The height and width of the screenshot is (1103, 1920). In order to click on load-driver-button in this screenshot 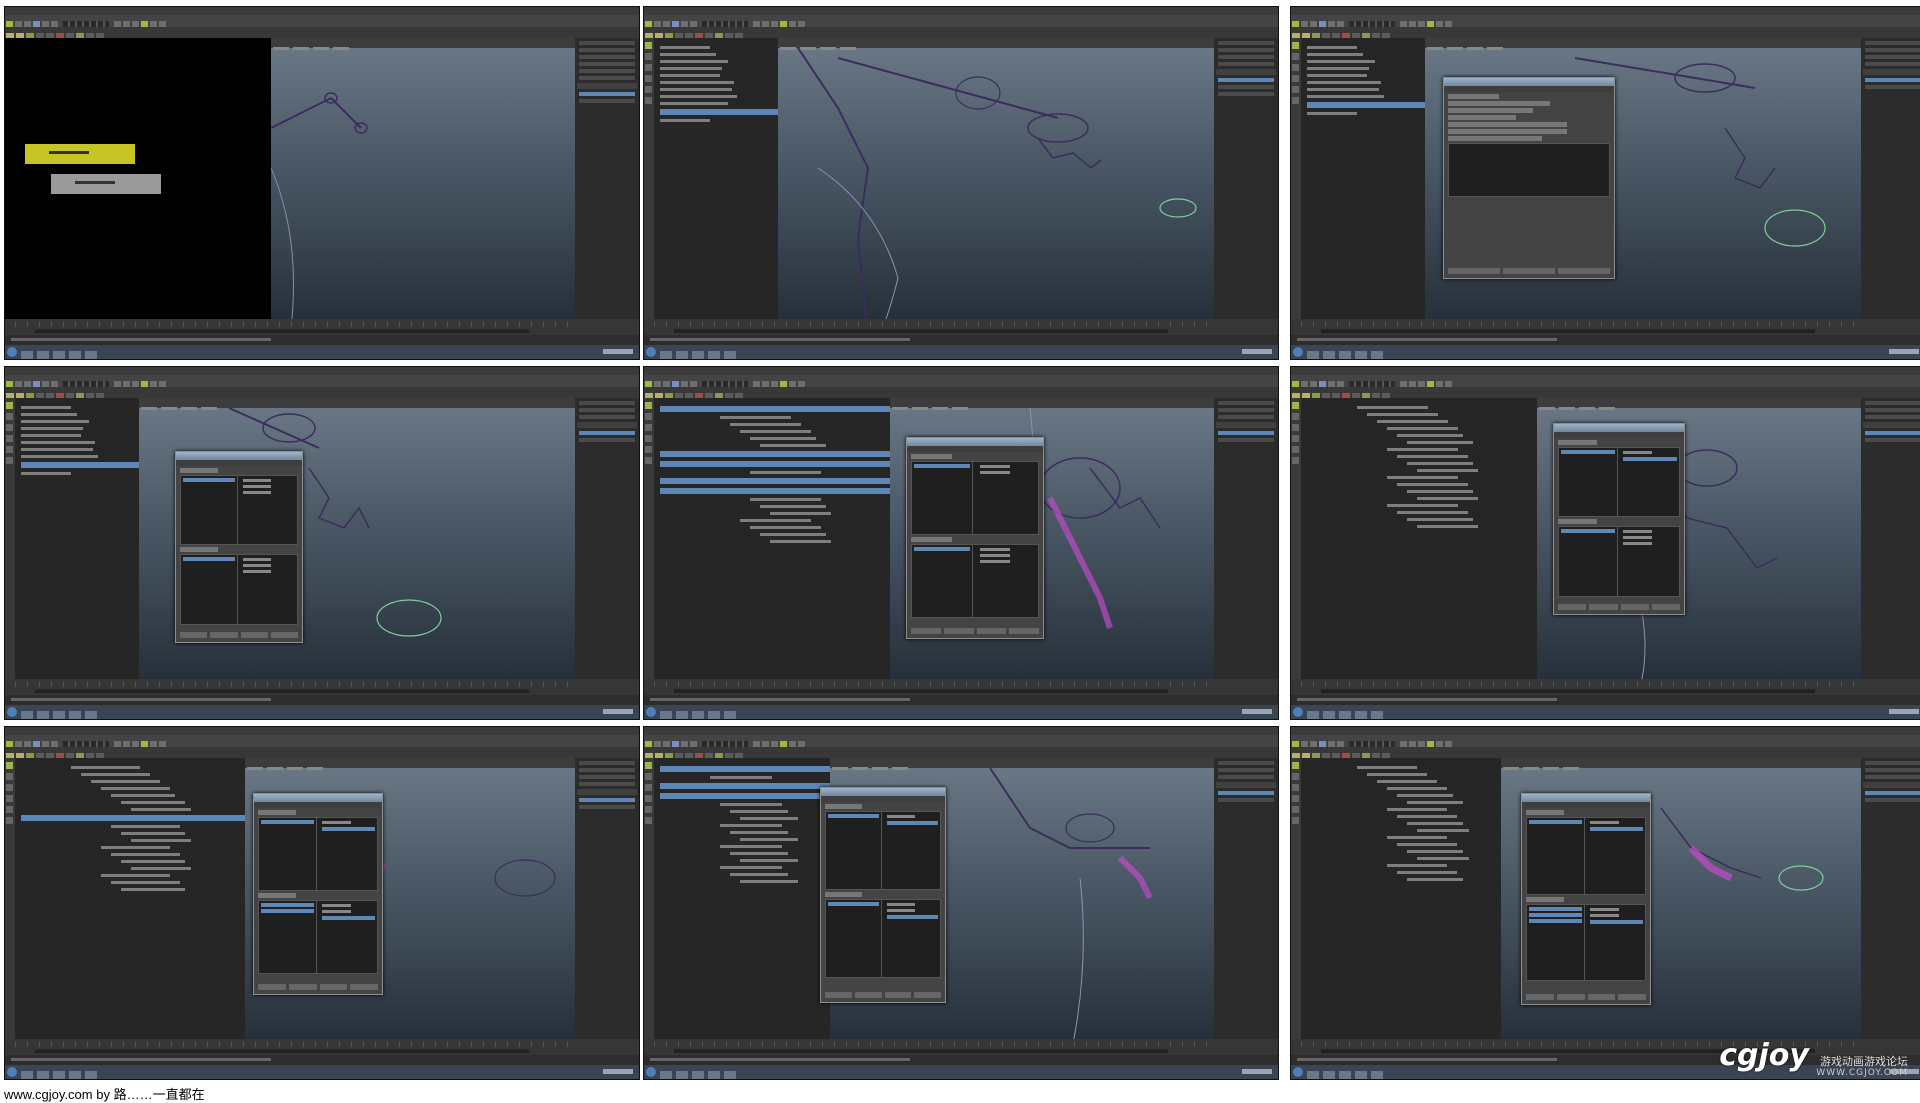, I will do `click(224, 635)`.